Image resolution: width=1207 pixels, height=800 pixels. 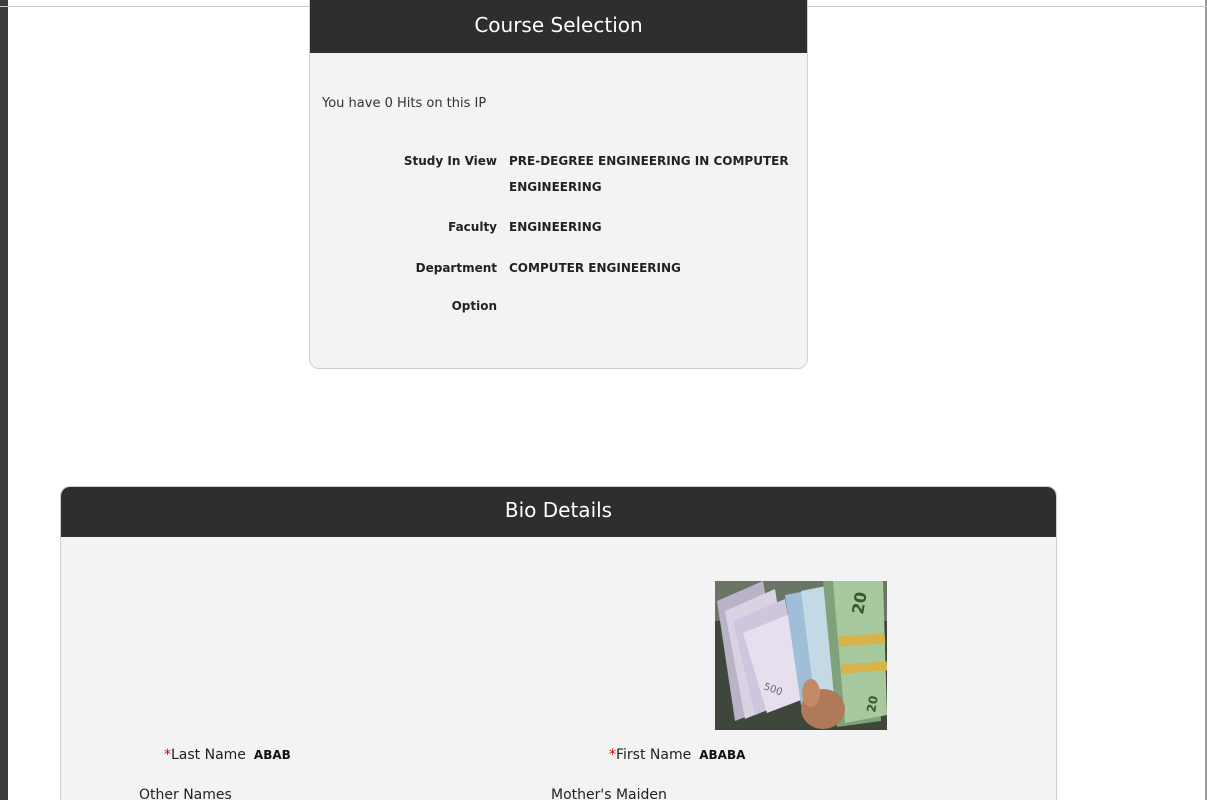 What do you see at coordinates (801, 655) in the screenshot?
I see `applicant-photo-icon: 500 20 20` at bounding box center [801, 655].